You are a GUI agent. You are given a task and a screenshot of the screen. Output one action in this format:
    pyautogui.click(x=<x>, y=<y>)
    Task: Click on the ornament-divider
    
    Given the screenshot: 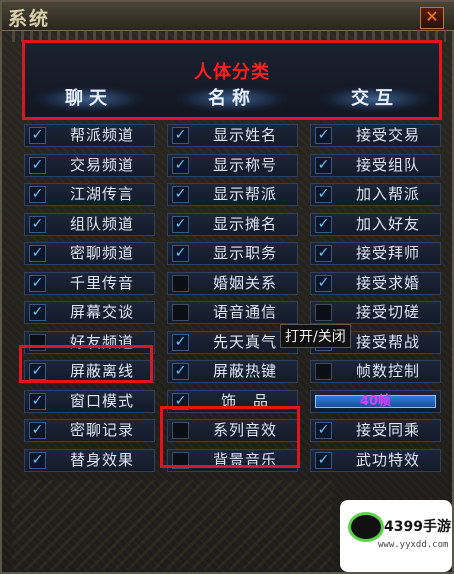 What is the action you would take?
    pyautogui.click(x=229, y=36)
    